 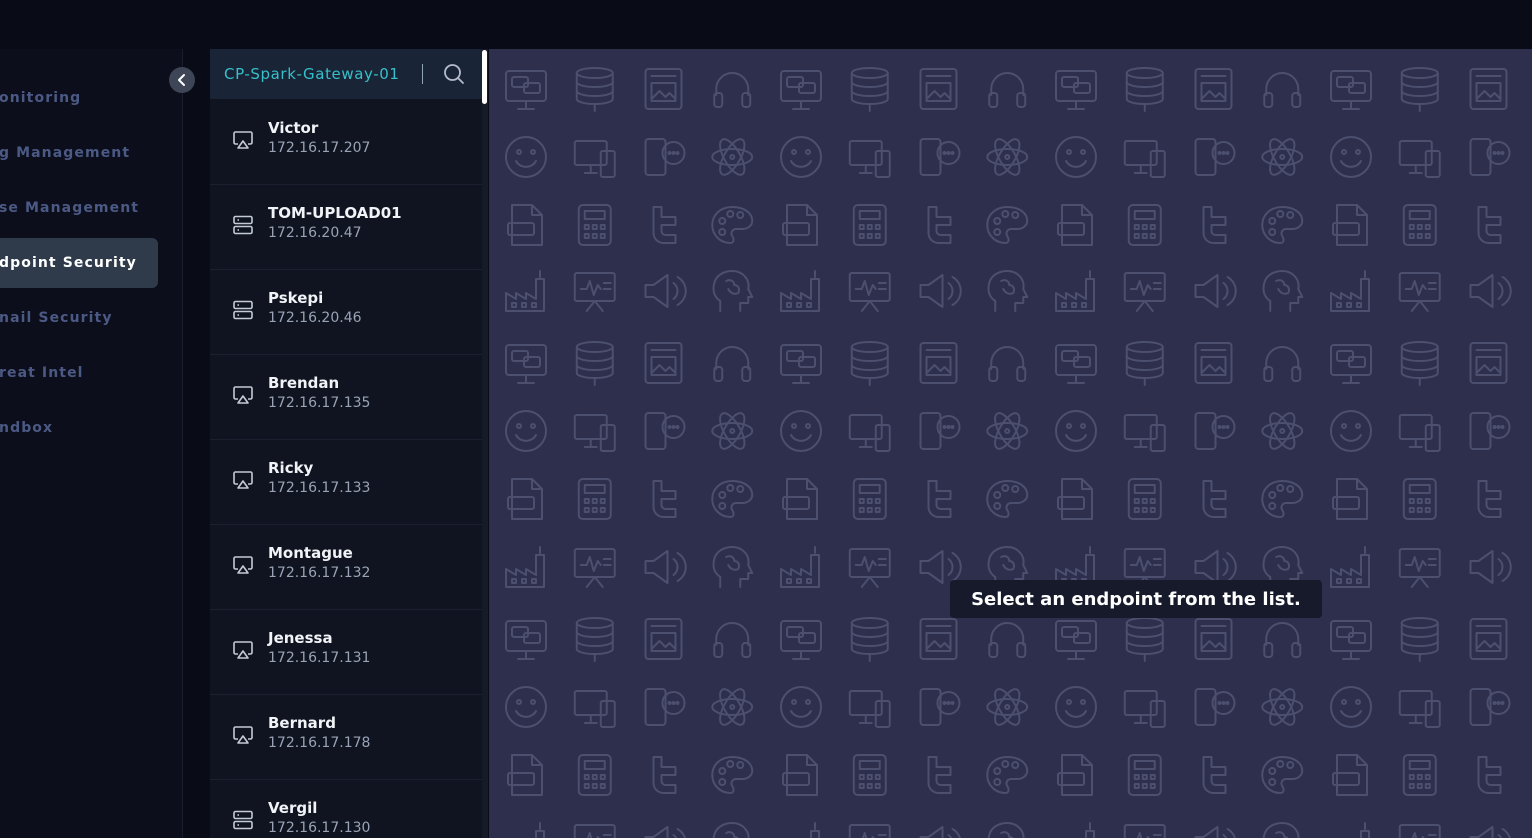 I want to click on sidebar-item-email-security: nail Security, so click(x=79, y=318).